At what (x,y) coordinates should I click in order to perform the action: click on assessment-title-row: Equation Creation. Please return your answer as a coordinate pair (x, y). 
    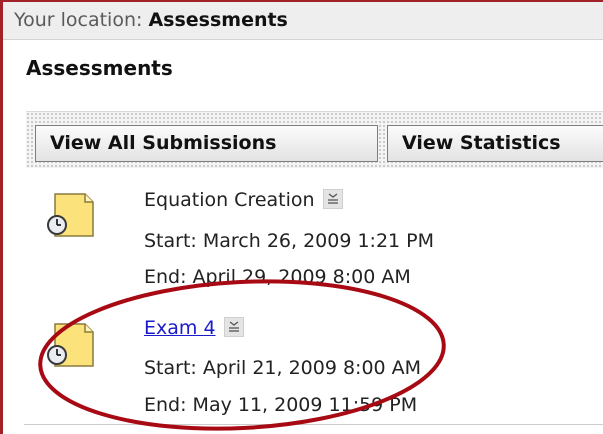
    Looking at the image, I should click on (243, 200).